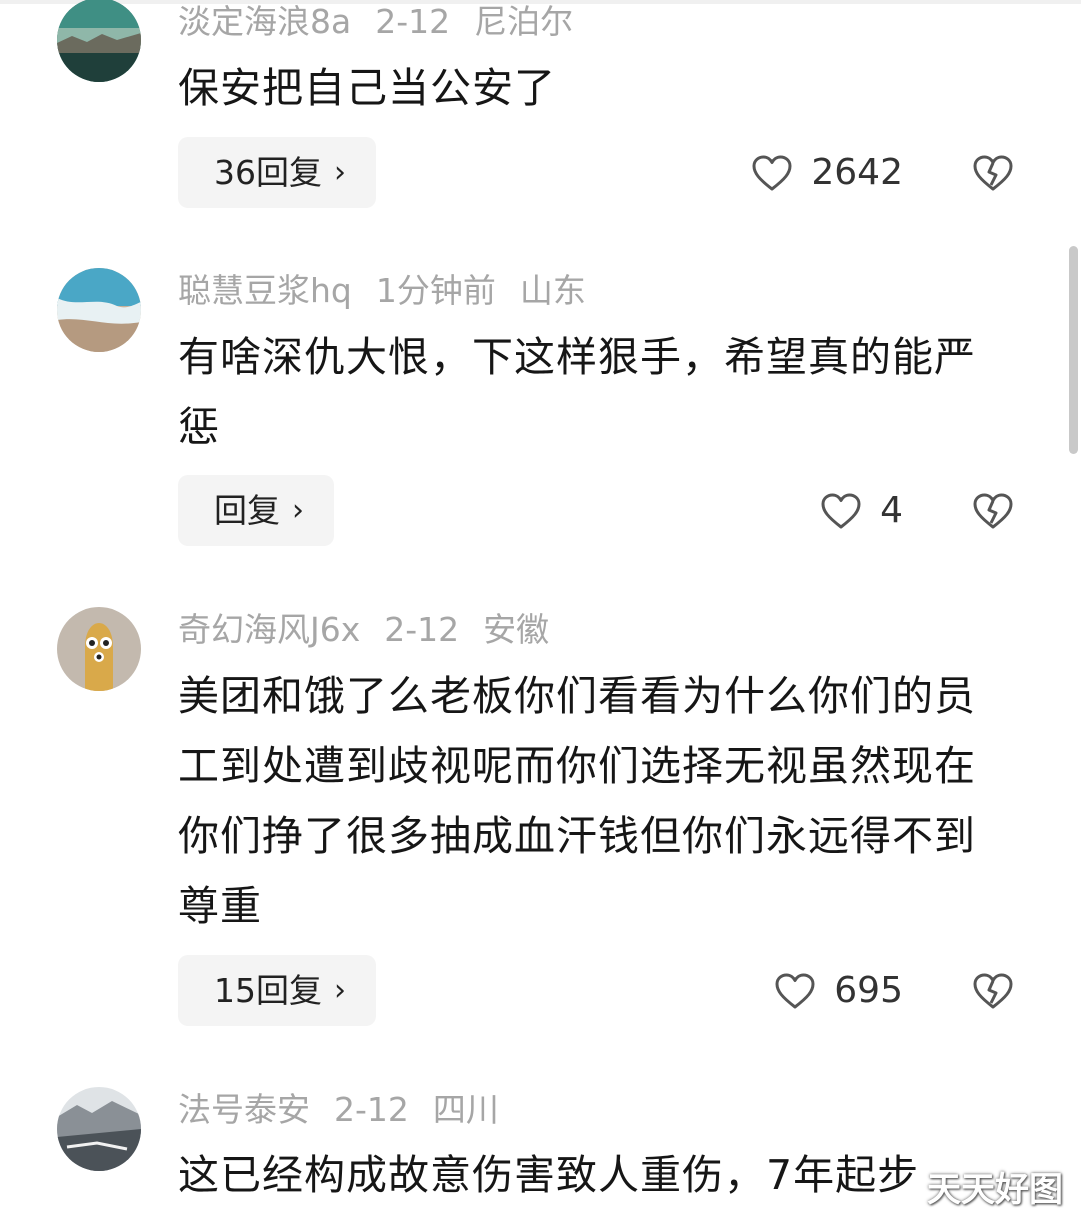 This screenshot has width=1081, height=1226. I want to click on reply-label: 15回复, so click(268, 990).